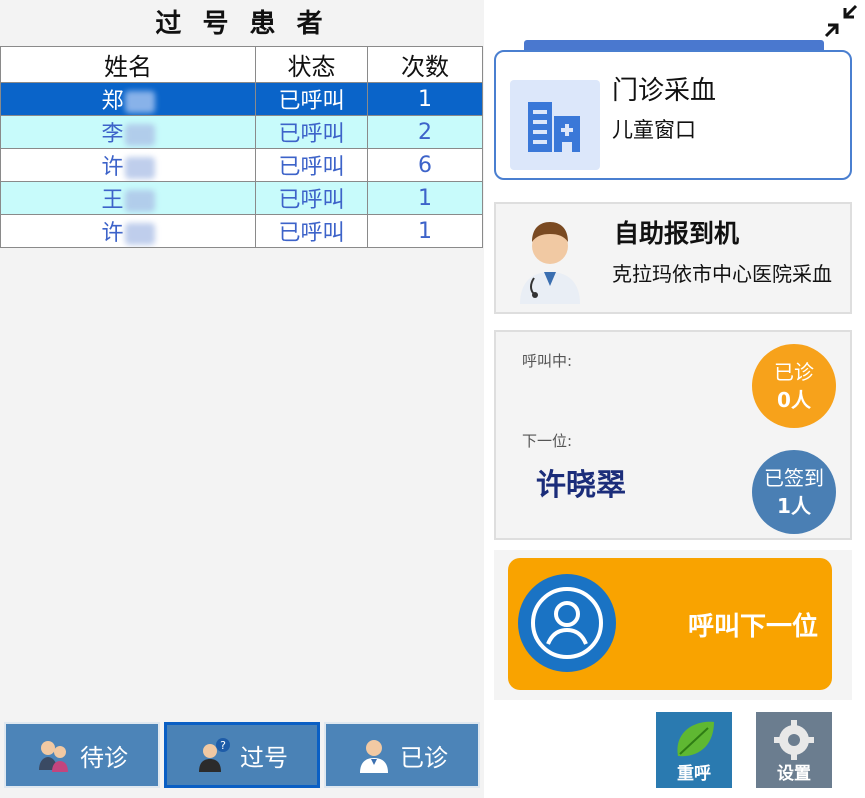 This screenshot has height=798, width=865. What do you see at coordinates (425, 165) in the screenshot?
I see `count-cell: 6` at bounding box center [425, 165].